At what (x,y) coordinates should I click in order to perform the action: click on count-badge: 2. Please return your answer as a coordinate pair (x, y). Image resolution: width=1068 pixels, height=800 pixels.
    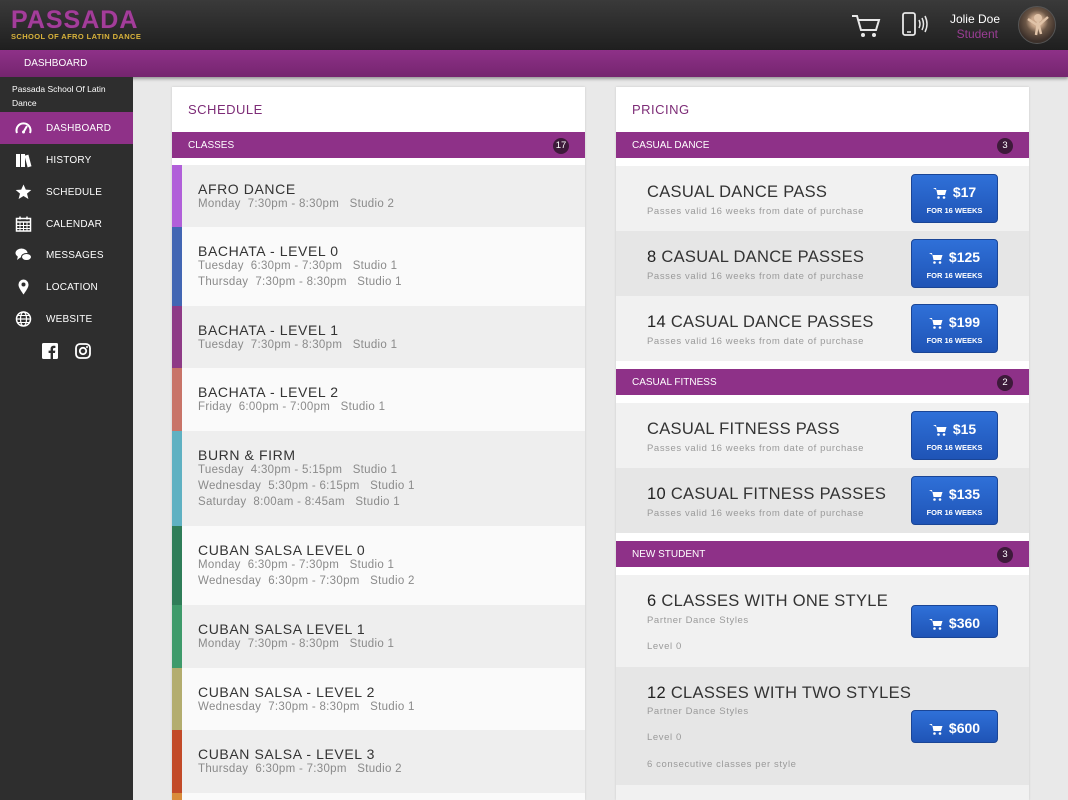
    Looking at the image, I should click on (1005, 383).